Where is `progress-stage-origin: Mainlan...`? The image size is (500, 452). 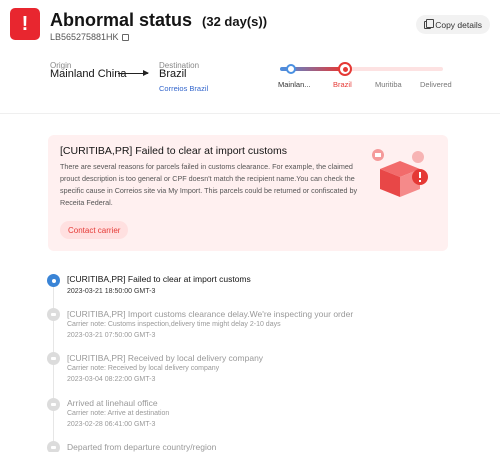
progress-stage-origin: Mainlan... is located at coordinates (294, 84).